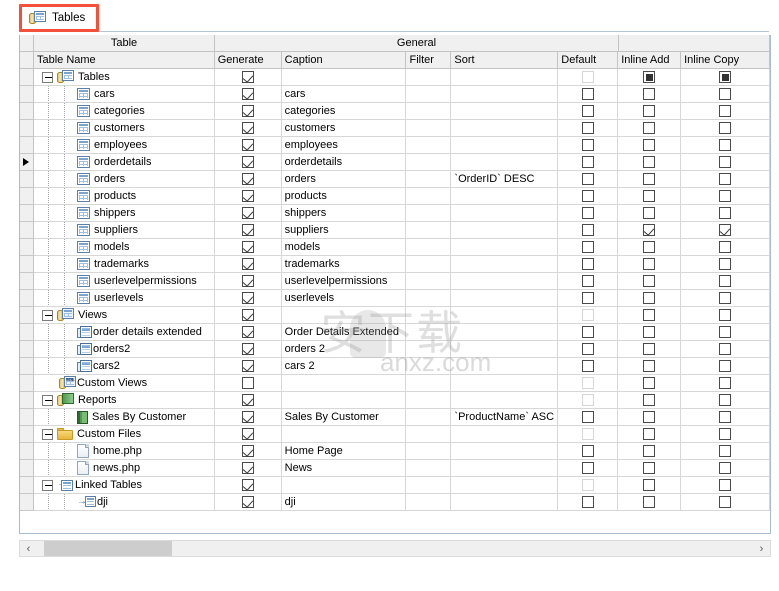  I want to click on table-row: orders2 orders 2, so click(395, 349).